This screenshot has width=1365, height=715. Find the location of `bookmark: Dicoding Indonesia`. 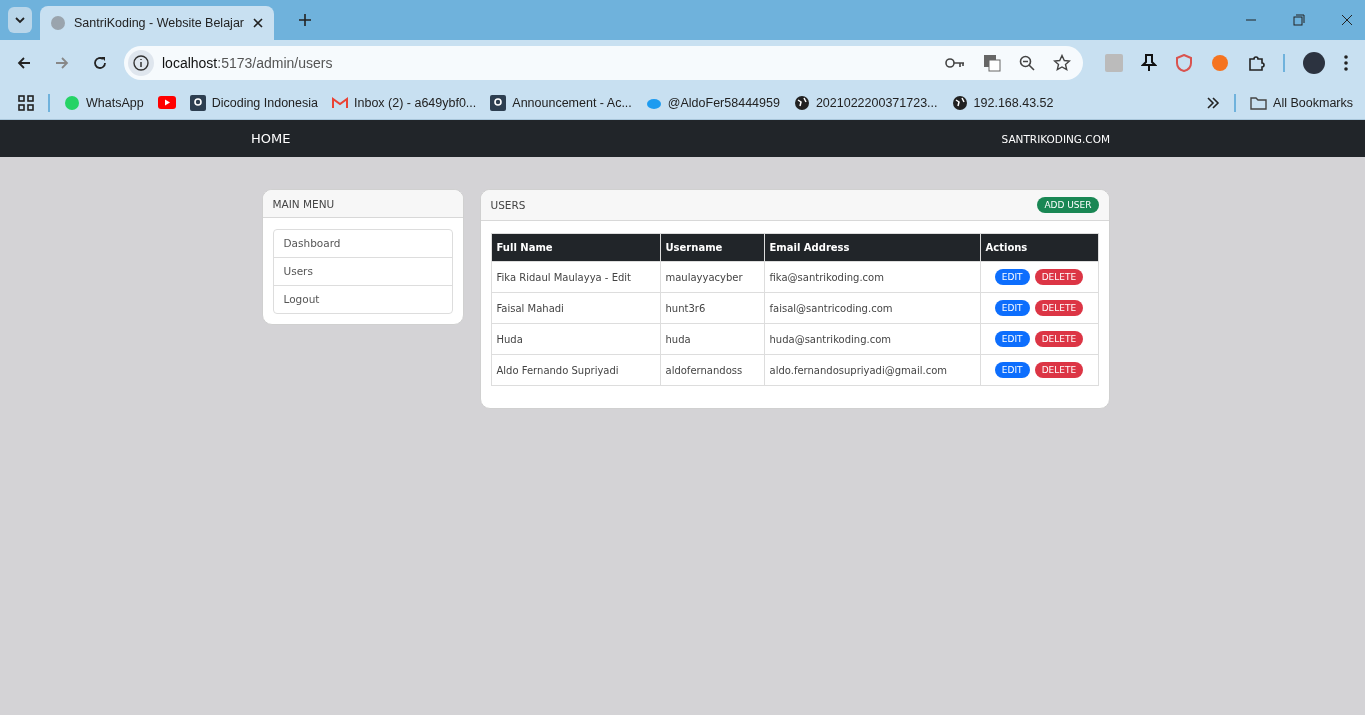

bookmark: Dicoding Indonesia is located at coordinates (253, 102).